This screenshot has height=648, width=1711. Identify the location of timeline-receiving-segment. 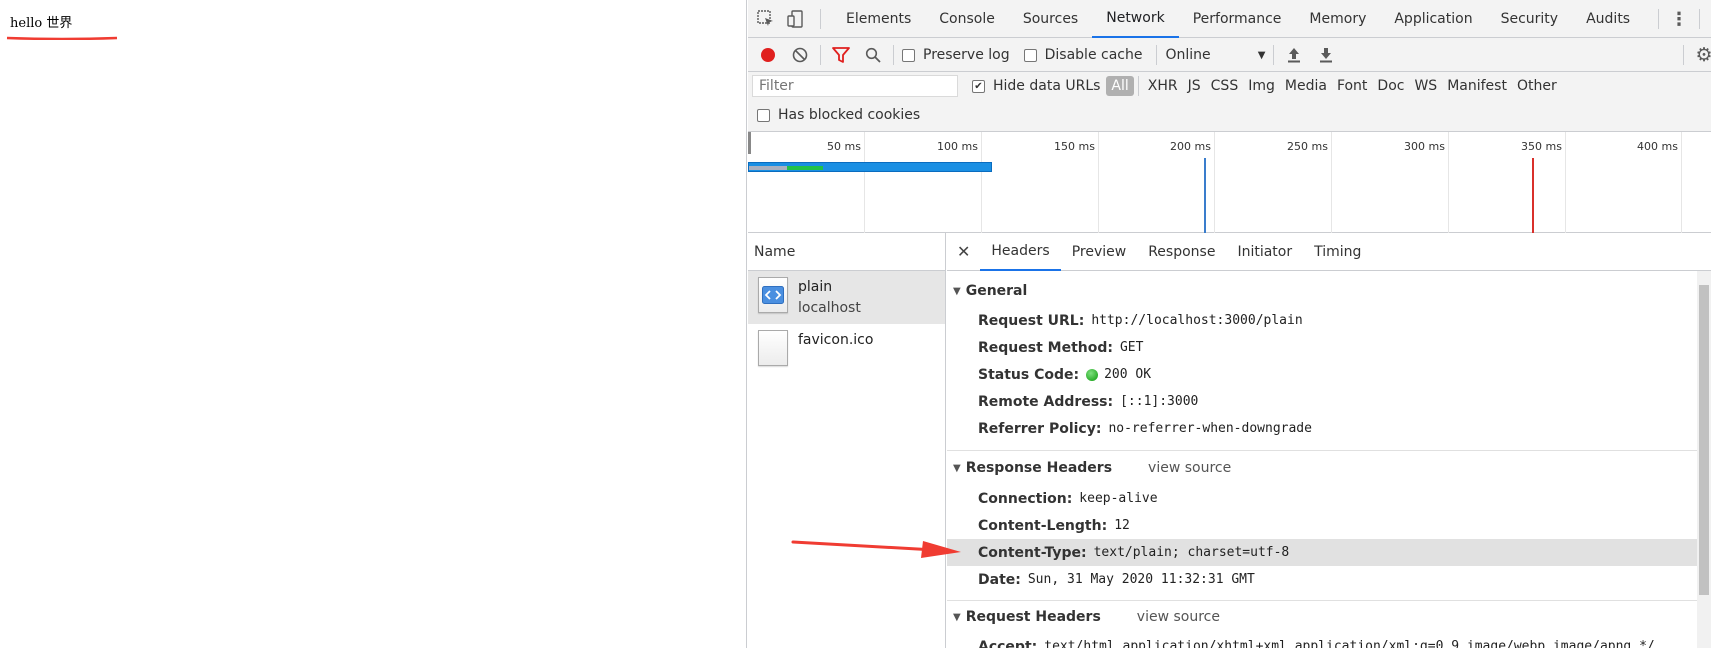
(805, 168).